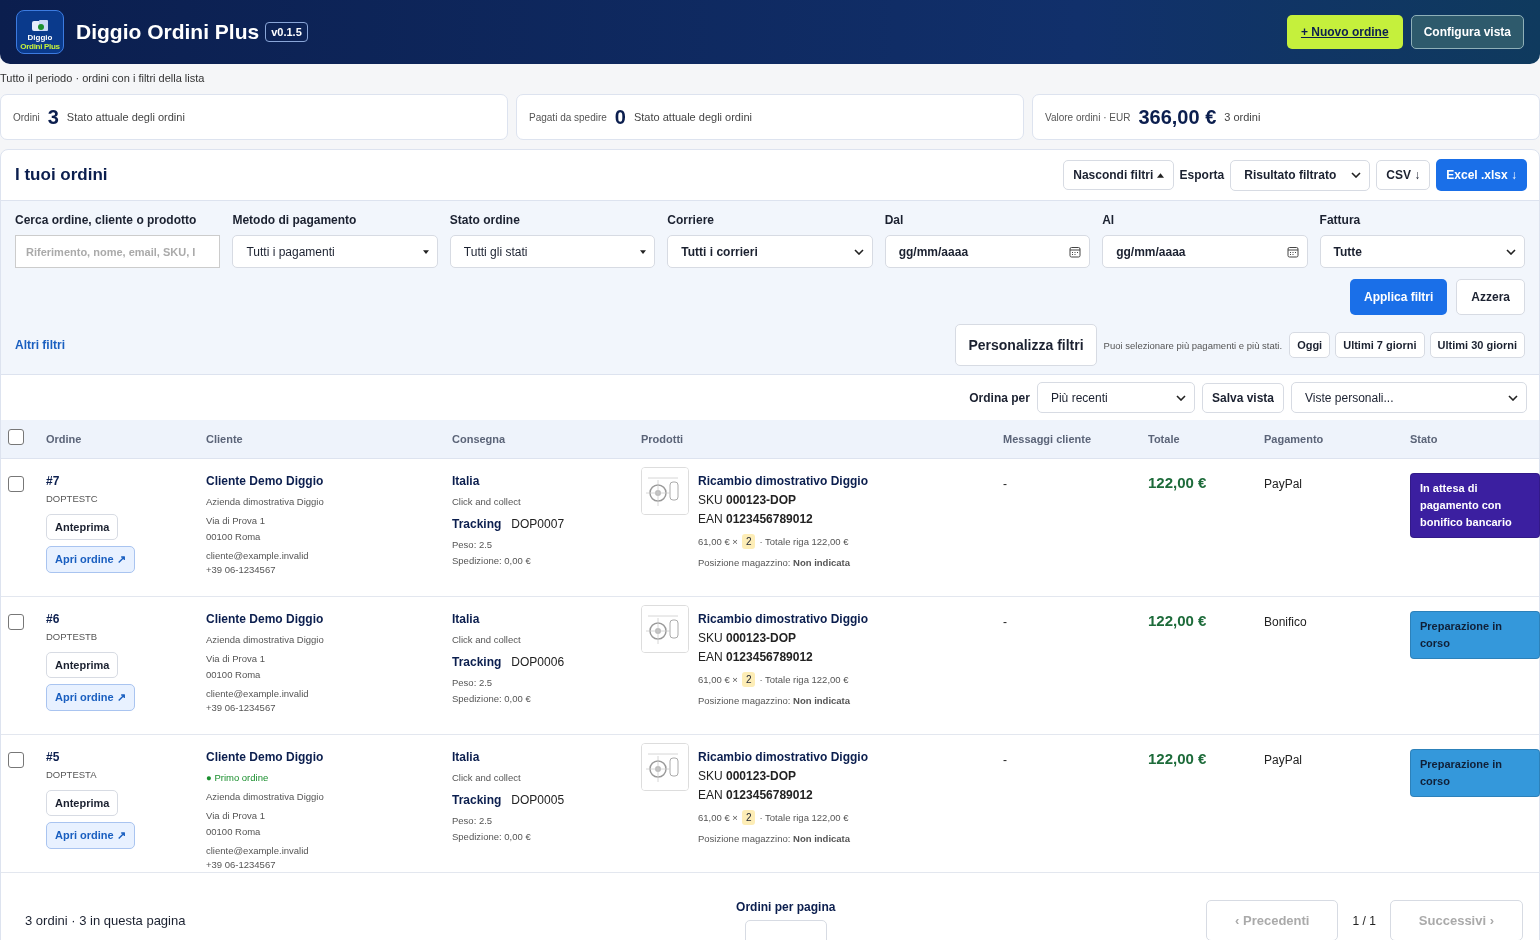 The height and width of the screenshot is (940, 1540). Describe the element at coordinates (1398, 297) in the screenshot. I see `apply-filters-button: Applica filtri` at that location.